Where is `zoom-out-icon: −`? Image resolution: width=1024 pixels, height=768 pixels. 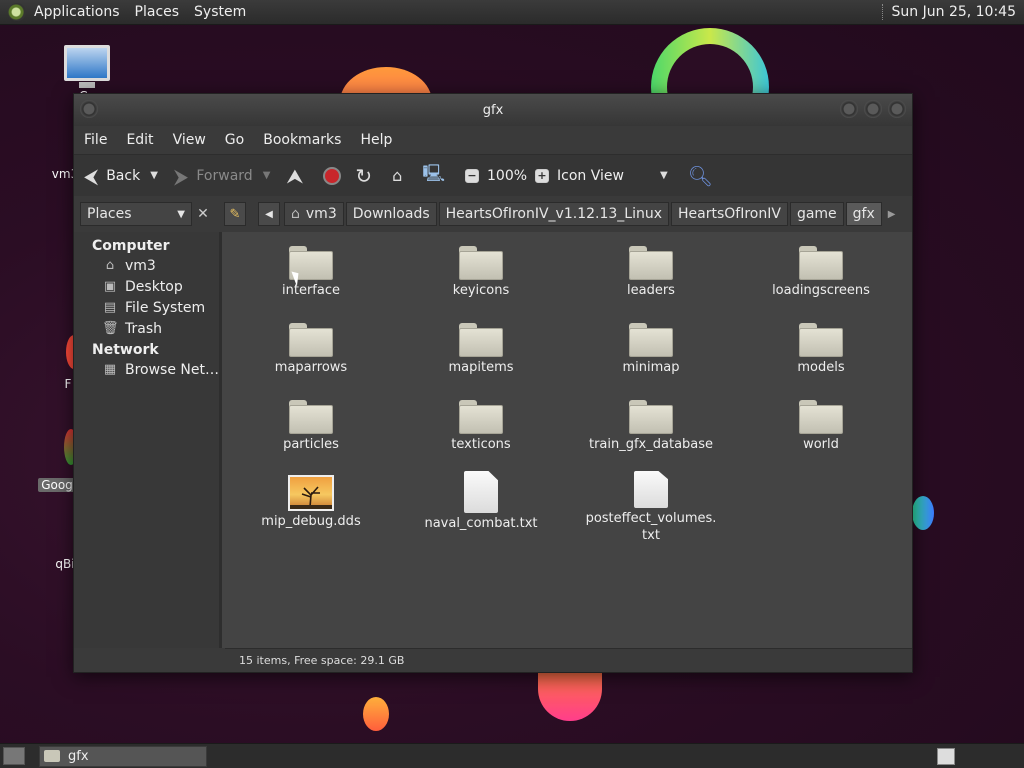
zoom-out-icon: − is located at coordinates (472, 175).